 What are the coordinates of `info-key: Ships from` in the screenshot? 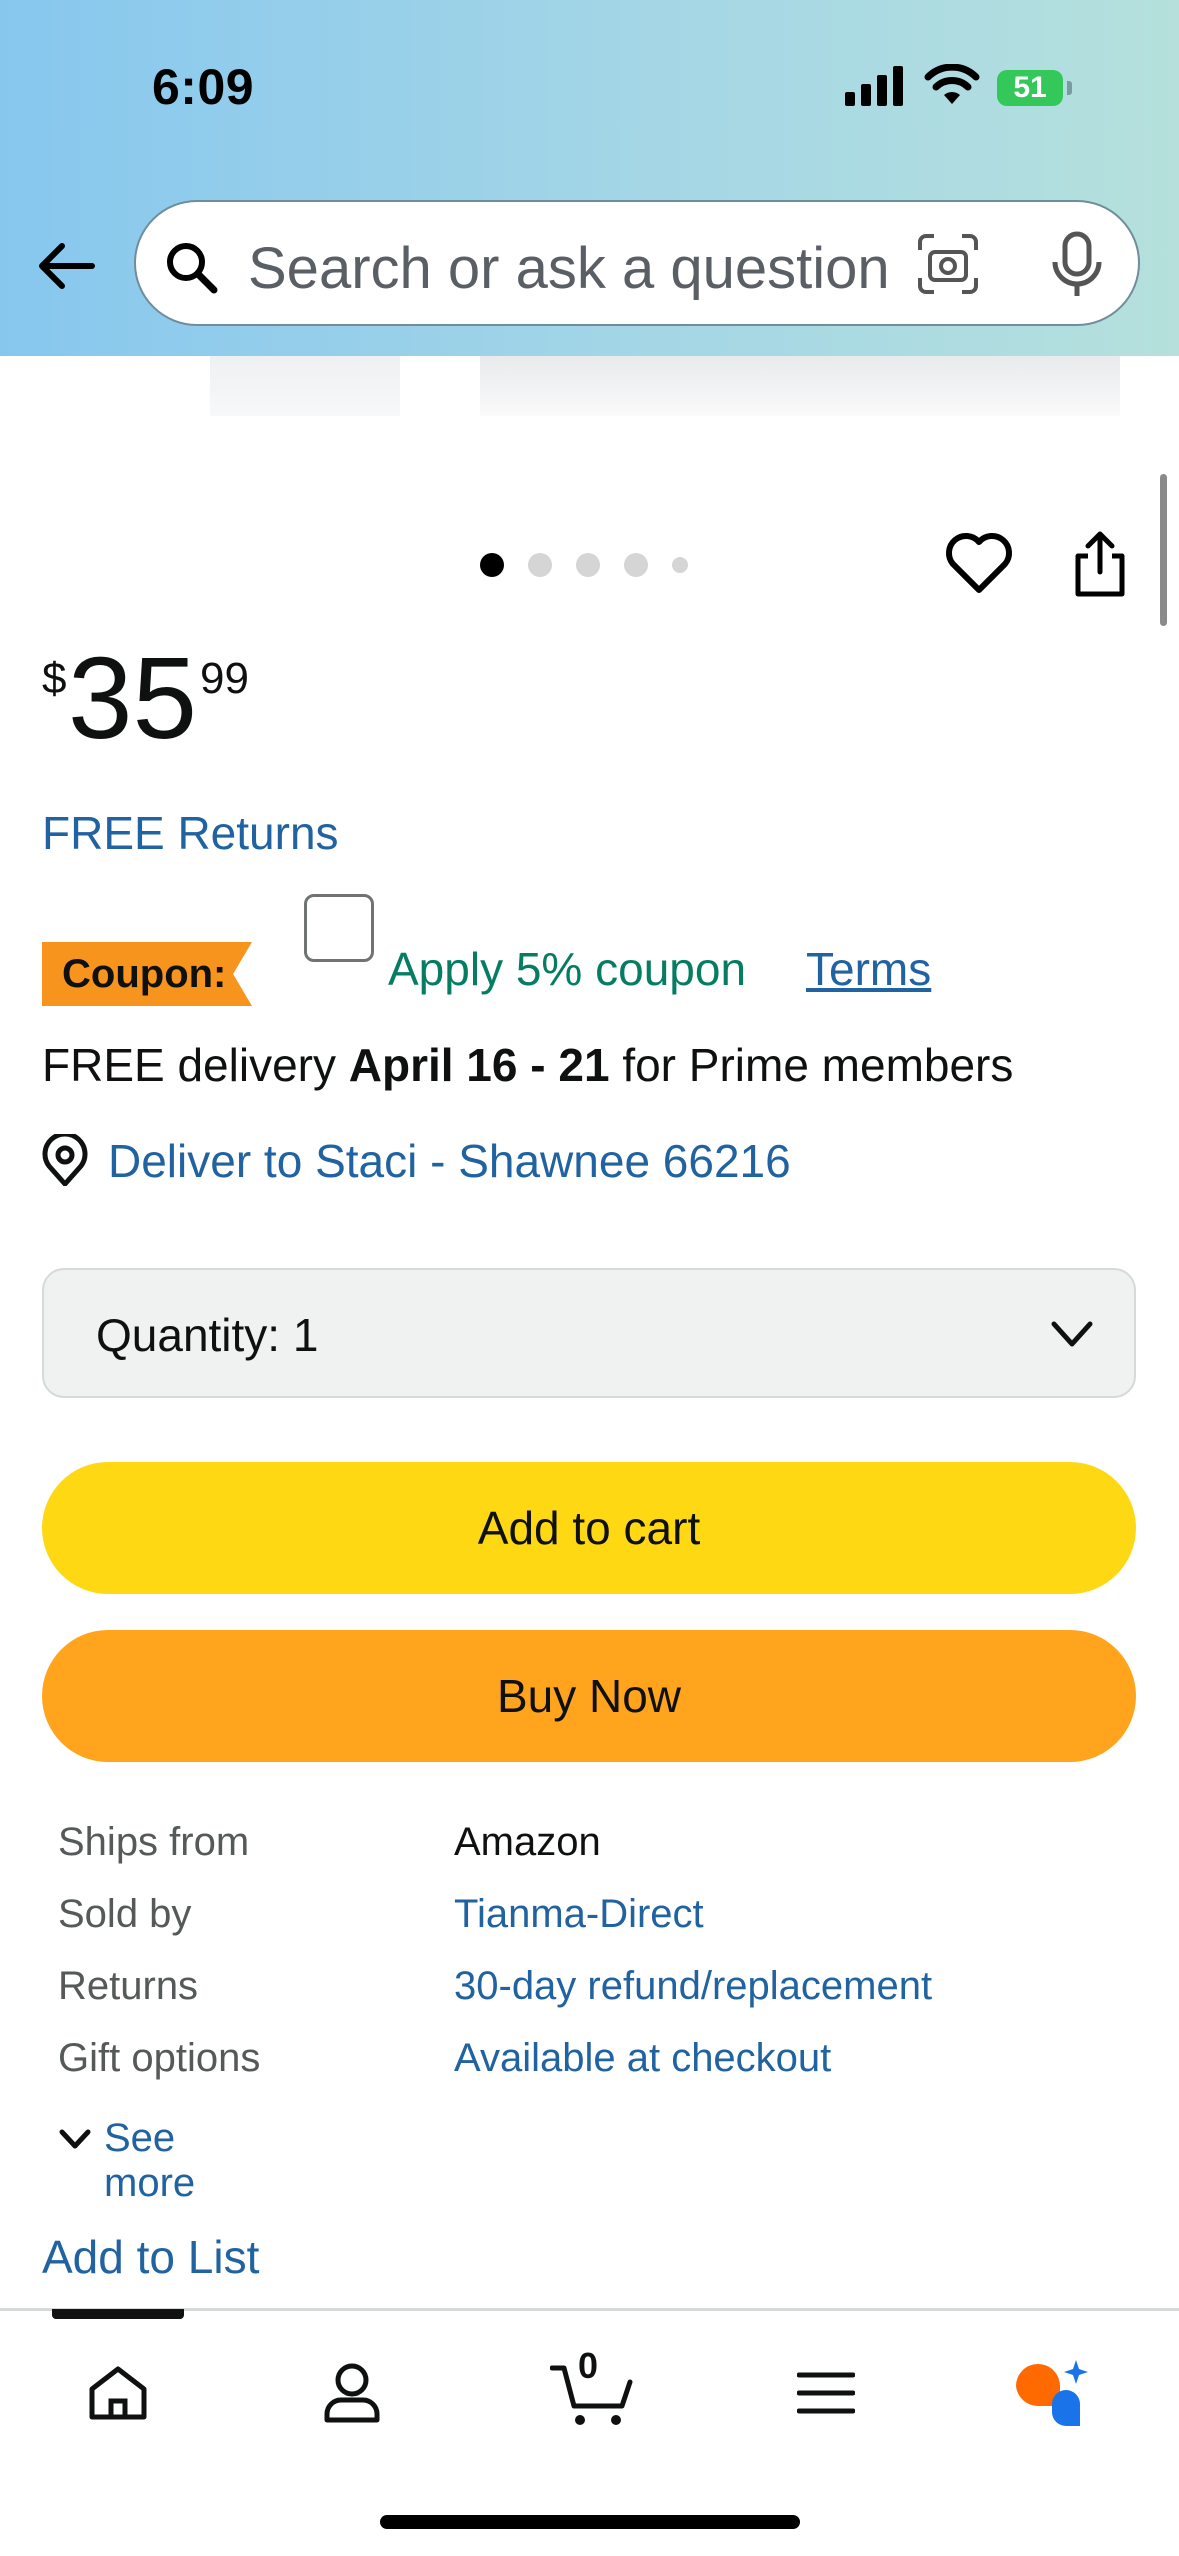 It's located at (154, 1842).